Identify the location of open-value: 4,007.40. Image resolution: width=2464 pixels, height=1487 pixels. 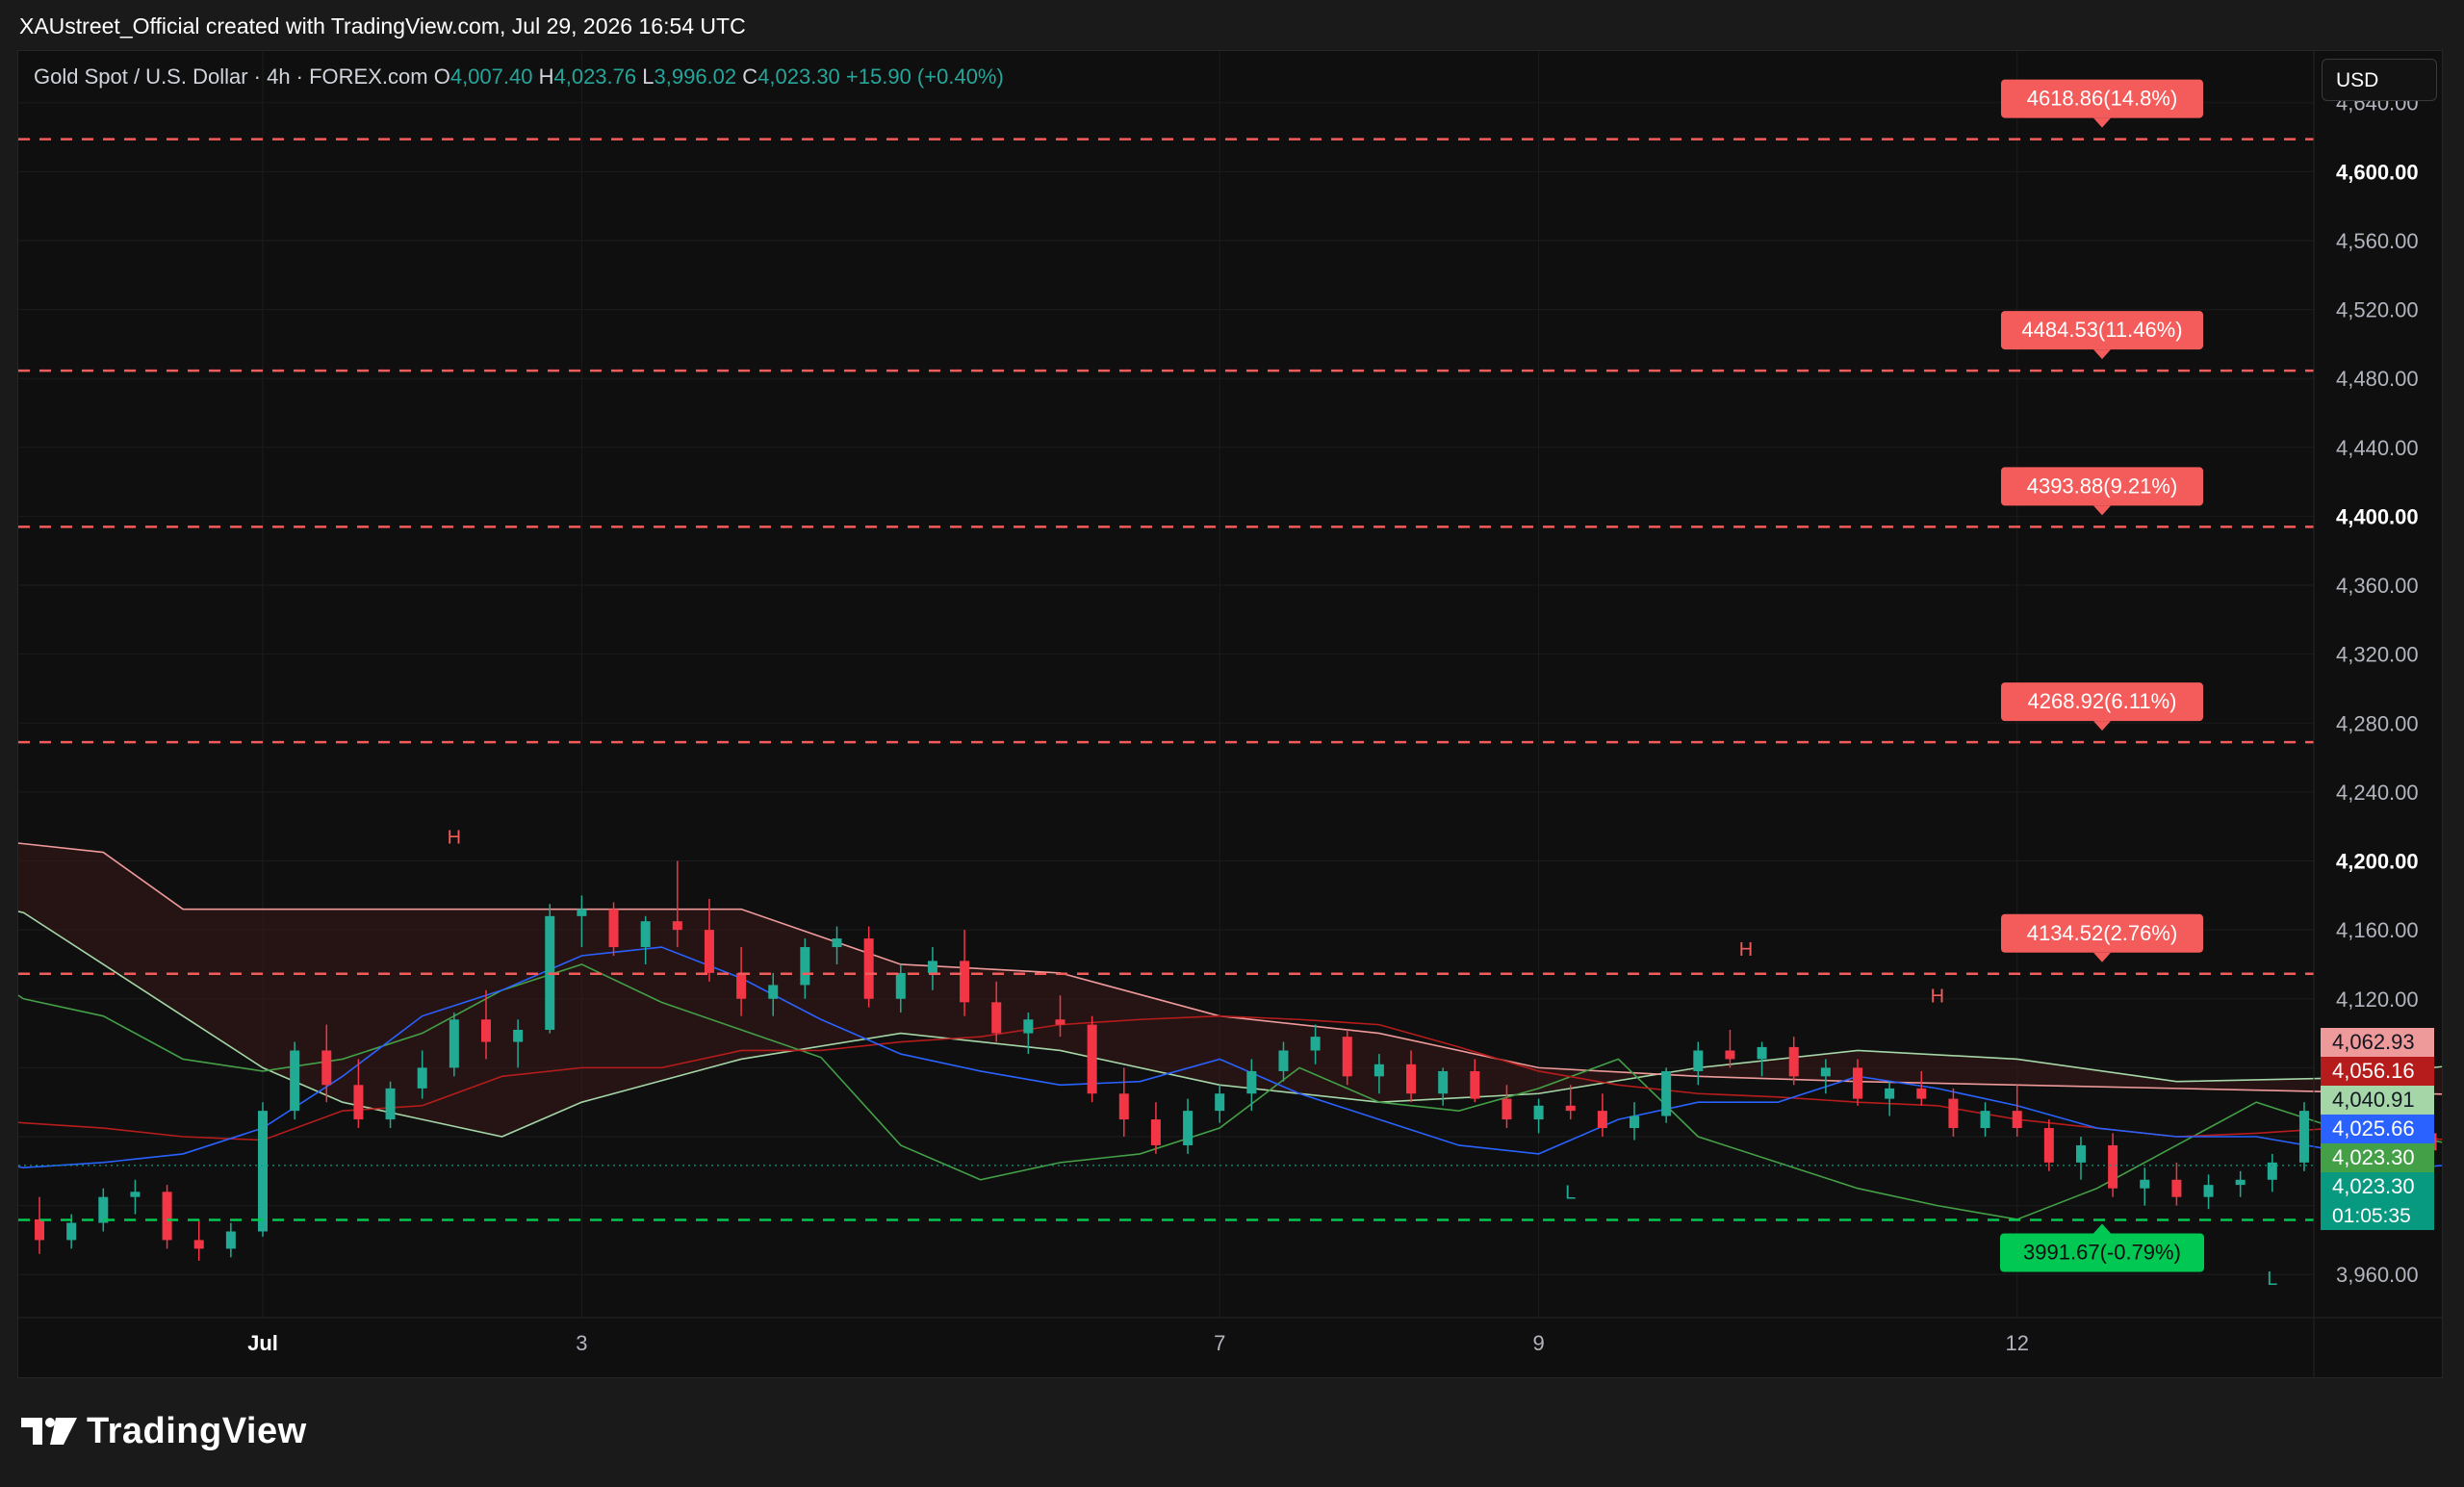
(491, 76).